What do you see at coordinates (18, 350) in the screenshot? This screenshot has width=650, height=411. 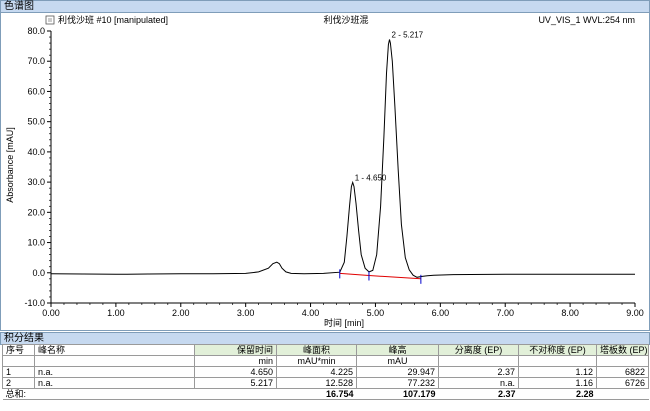 I see `col-header-index: 序号` at bounding box center [18, 350].